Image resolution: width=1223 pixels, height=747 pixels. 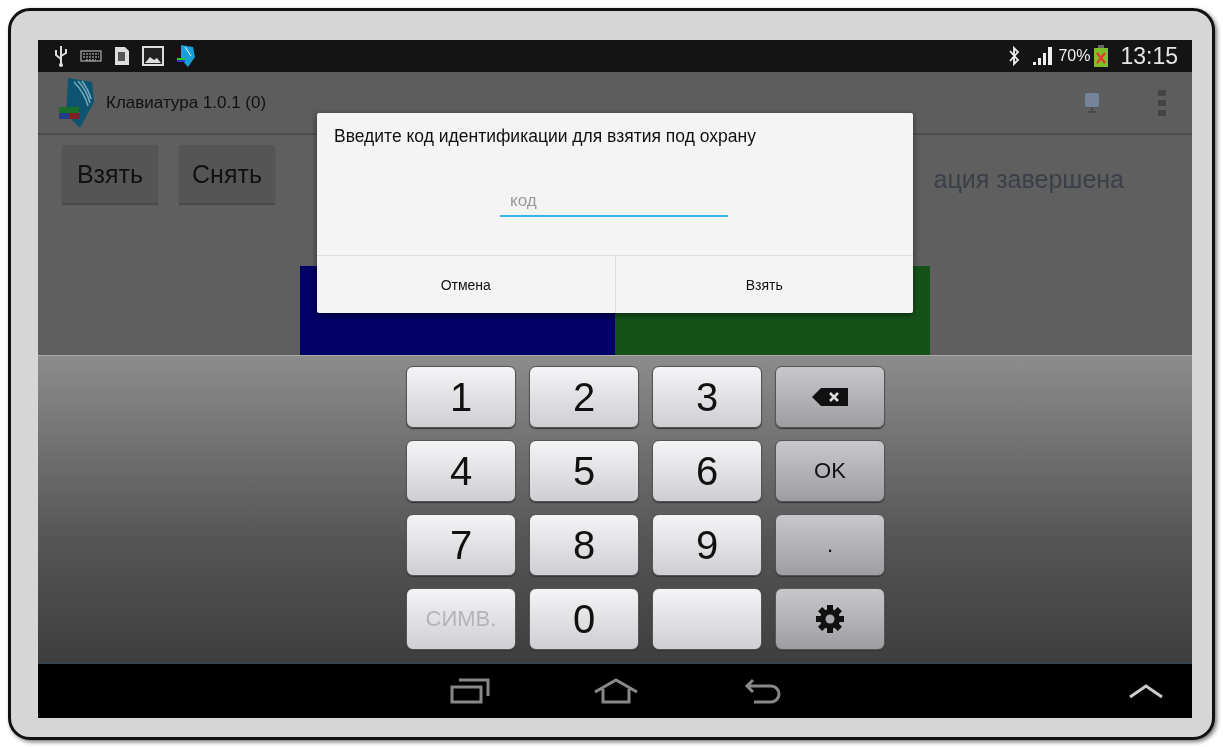 I want to click on settings-gear-icon, so click(x=830, y=619).